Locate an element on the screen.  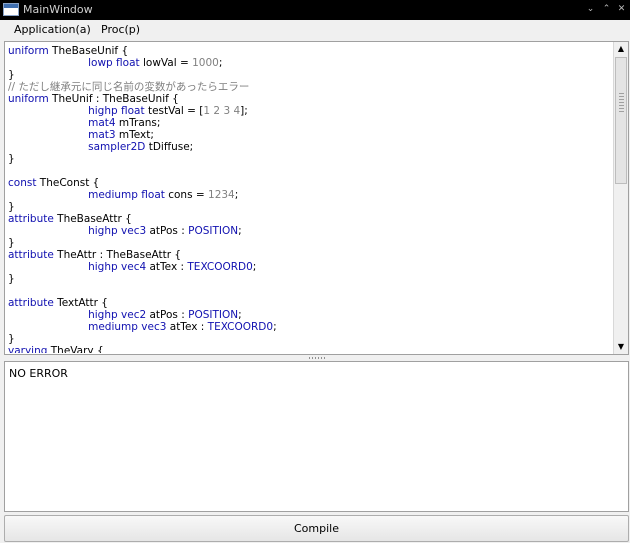
code-token: mTrans; is located at coordinates (138, 123).